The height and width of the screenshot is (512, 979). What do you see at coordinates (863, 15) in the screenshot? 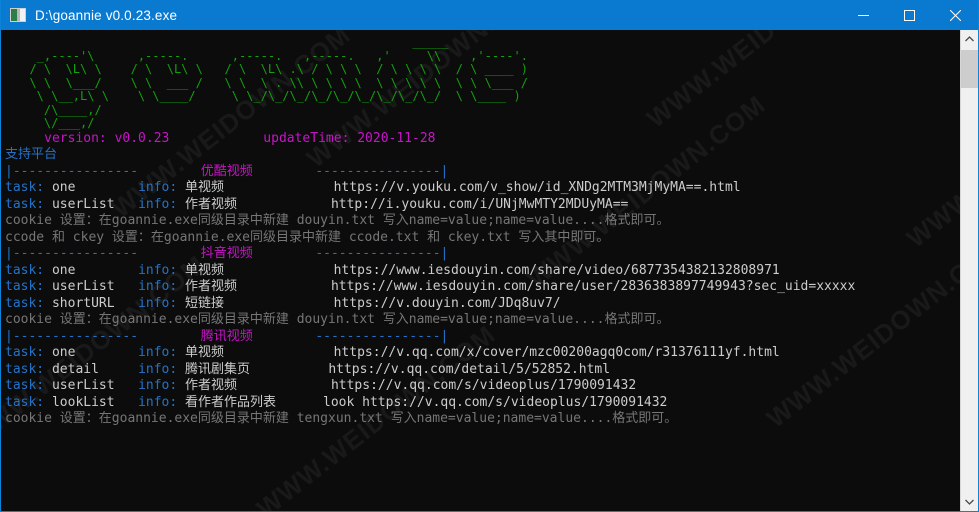
I see `minimize-button` at bounding box center [863, 15].